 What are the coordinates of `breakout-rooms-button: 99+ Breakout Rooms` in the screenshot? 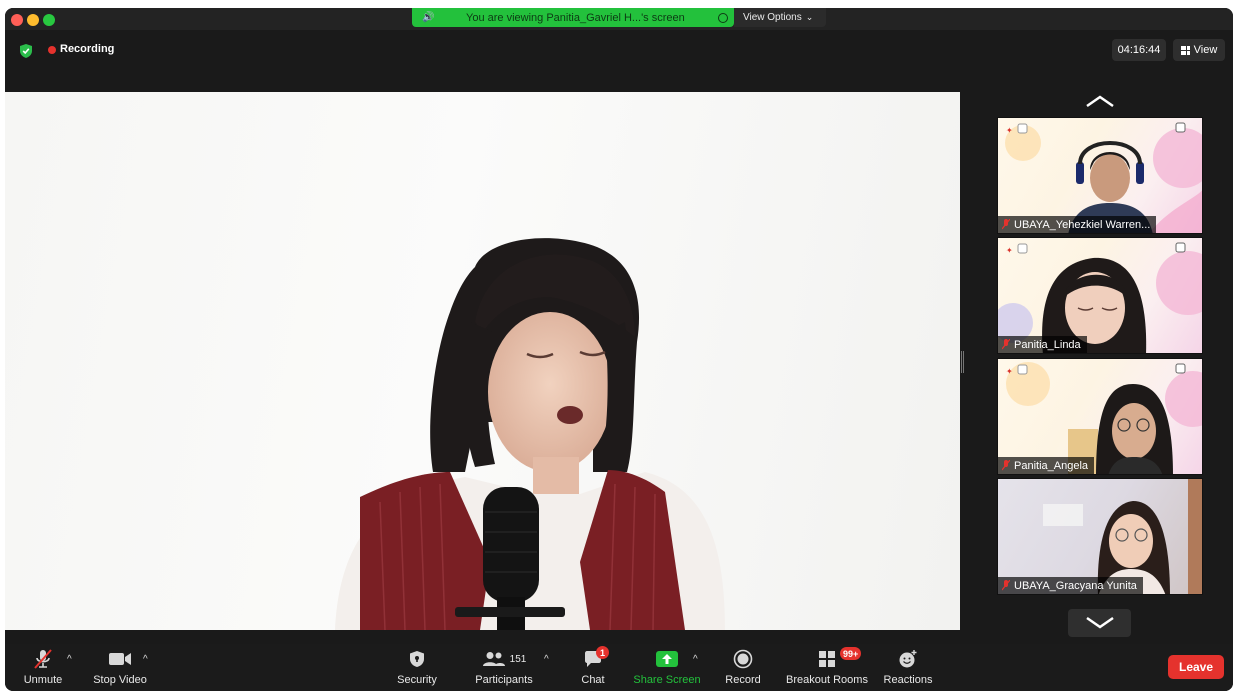 It's located at (827, 667).